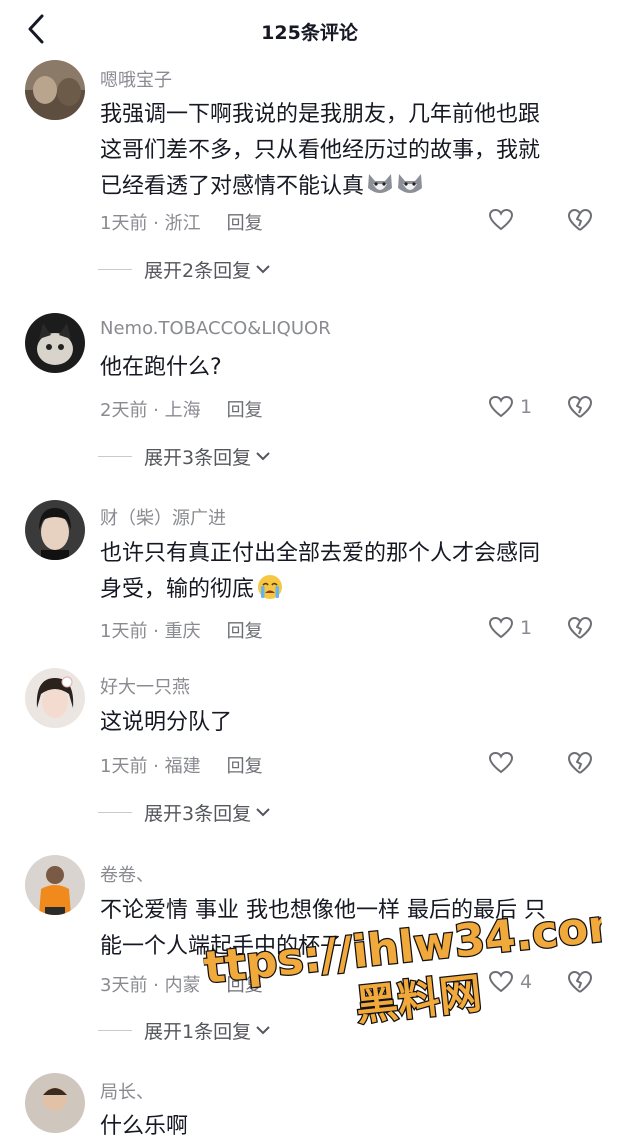 This screenshot has width=619, height=1145. I want to click on comment-line: 他在跑什么?, so click(161, 367).